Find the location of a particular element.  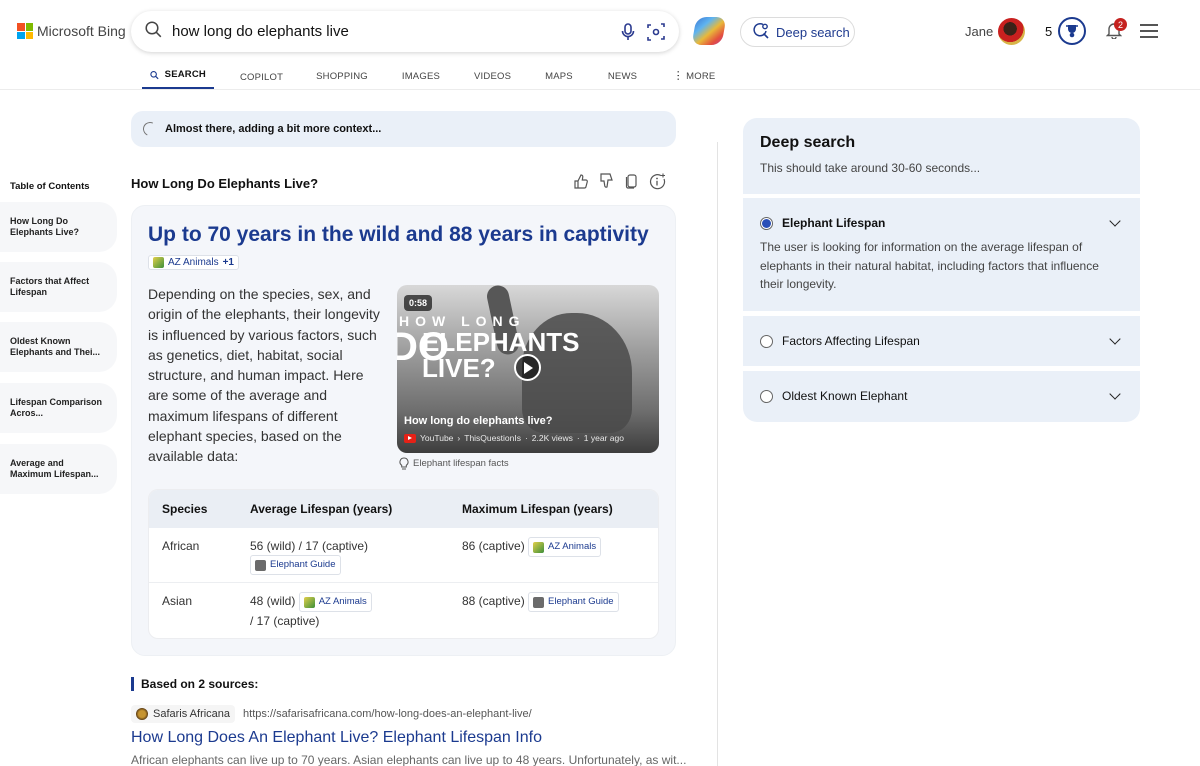

tab-videos: VIDEOS is located at coordinates (492, 76).